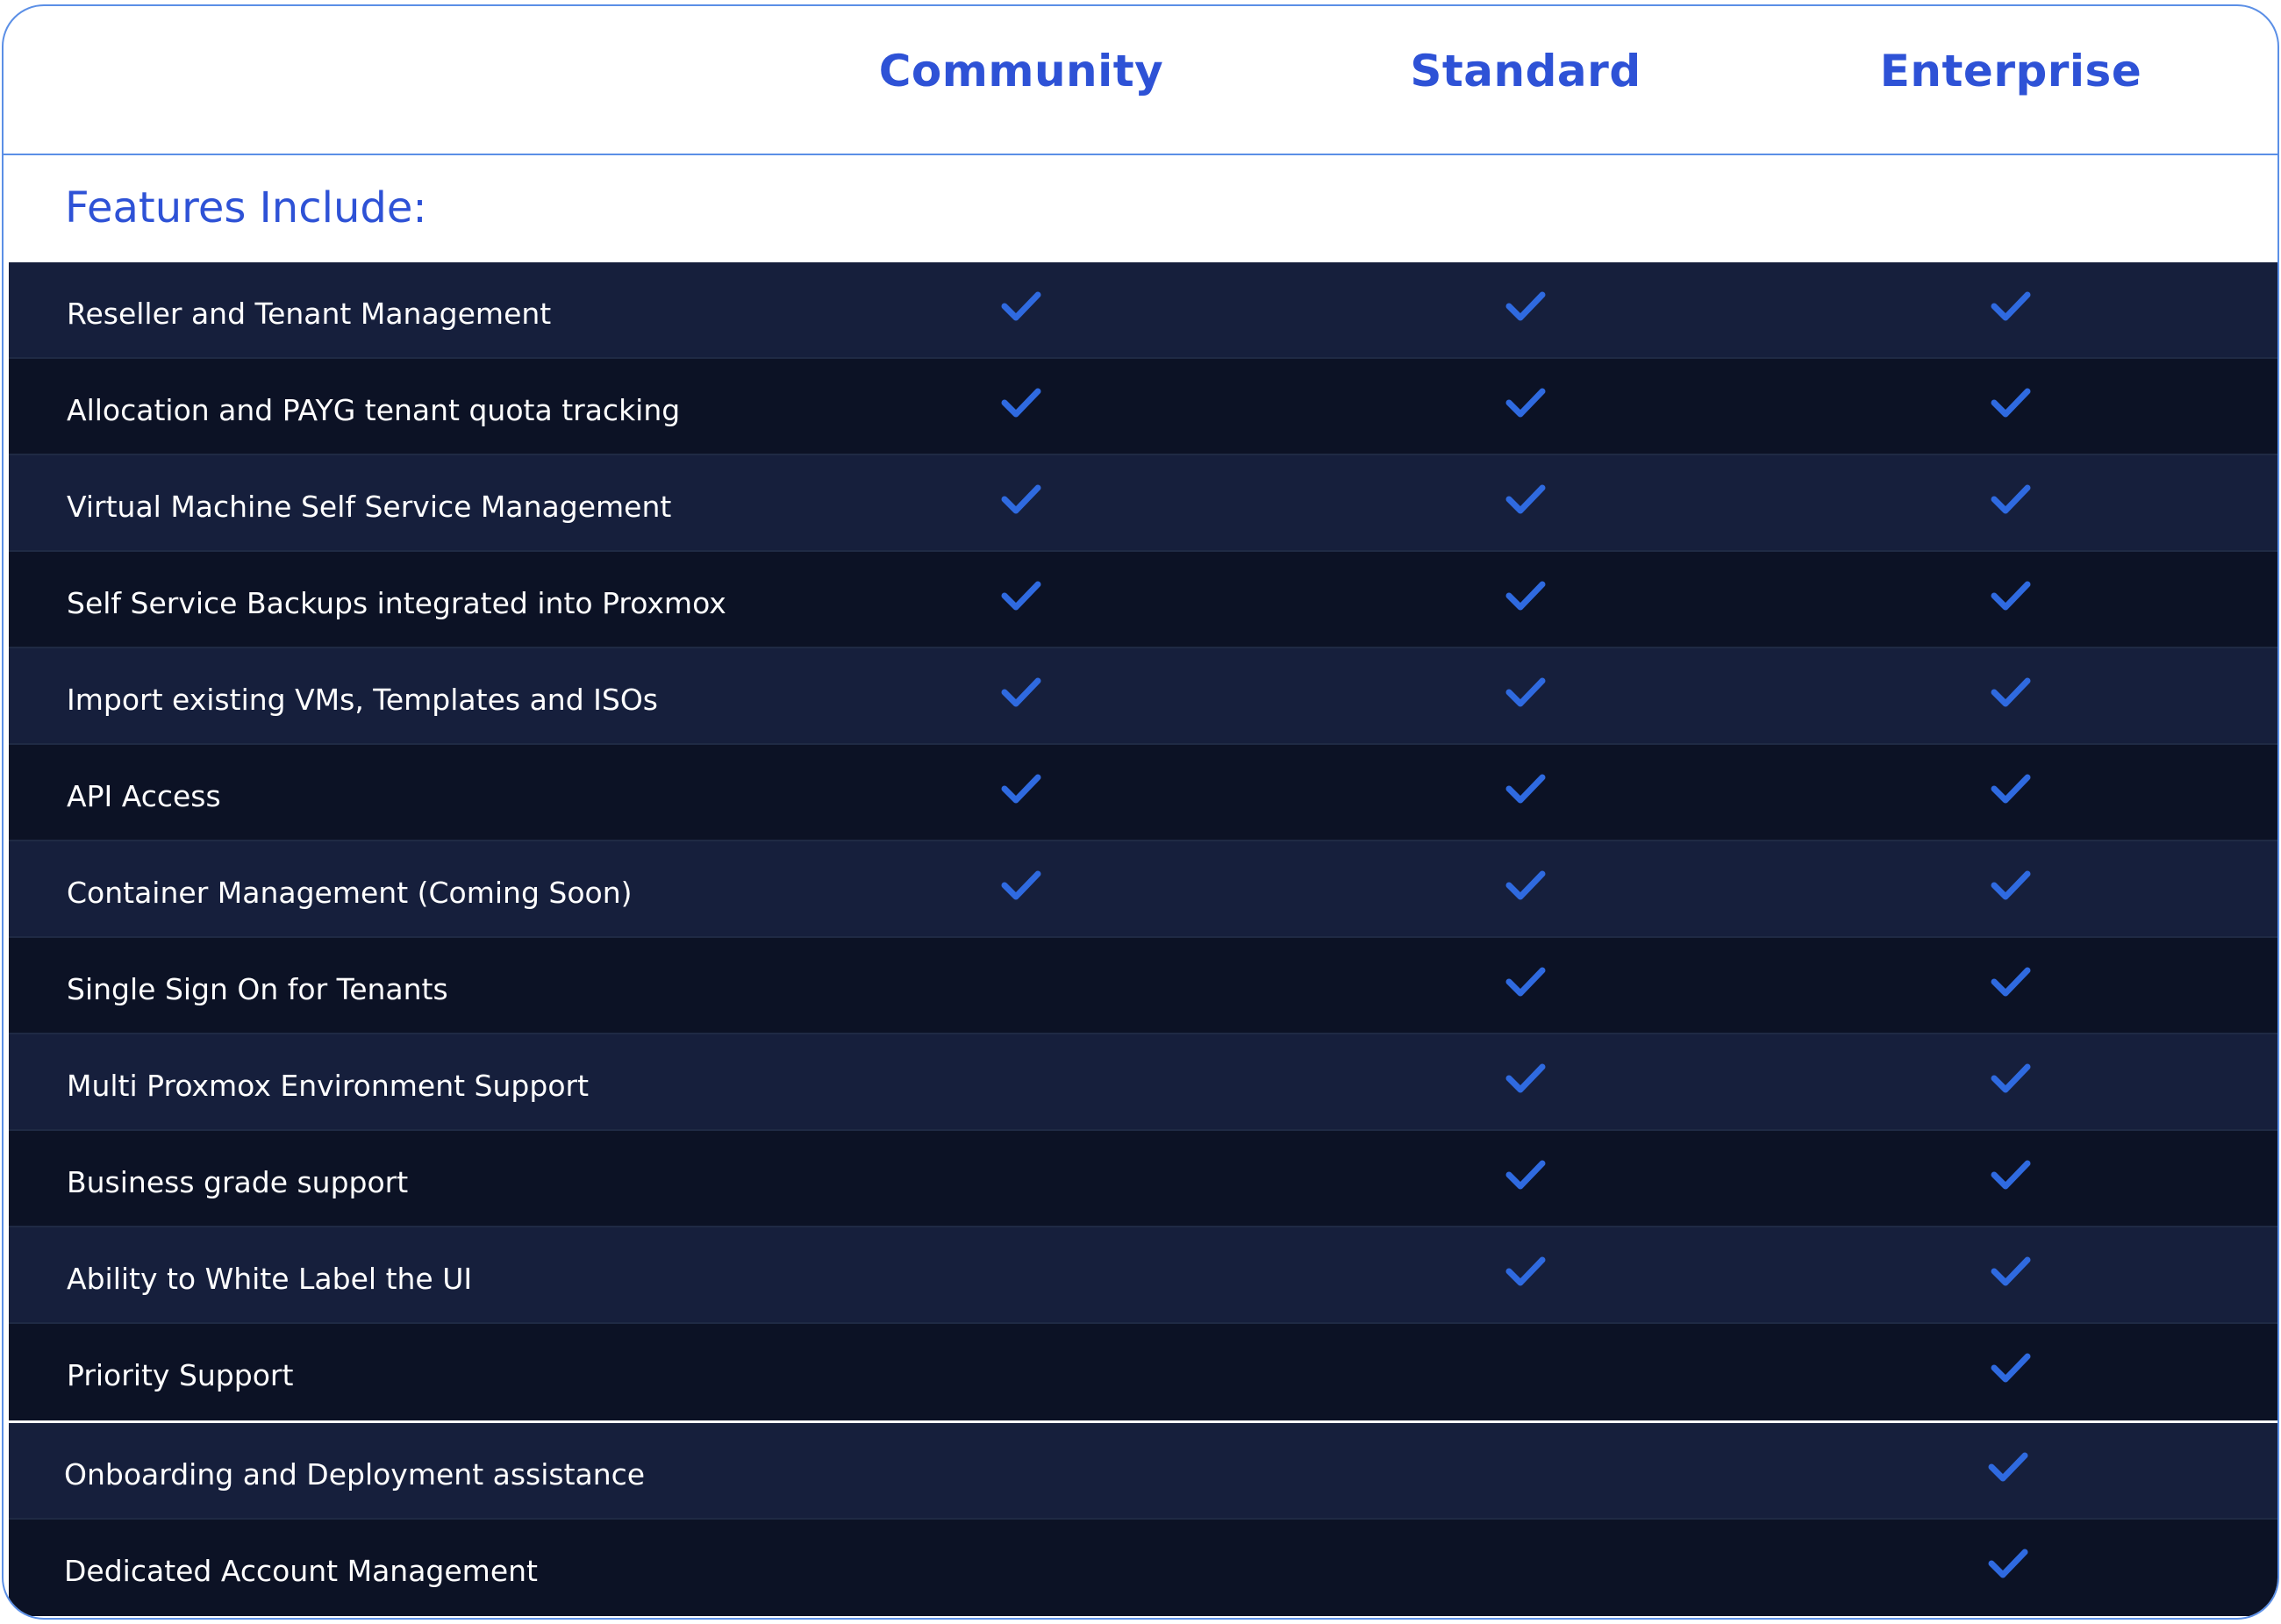 This screenshot has height=1624, width=2281. What do you see at coordinates (180, 1375) in the screenshot?
I see `feature-label: Priority Support` at bounding box center [180, 1375].